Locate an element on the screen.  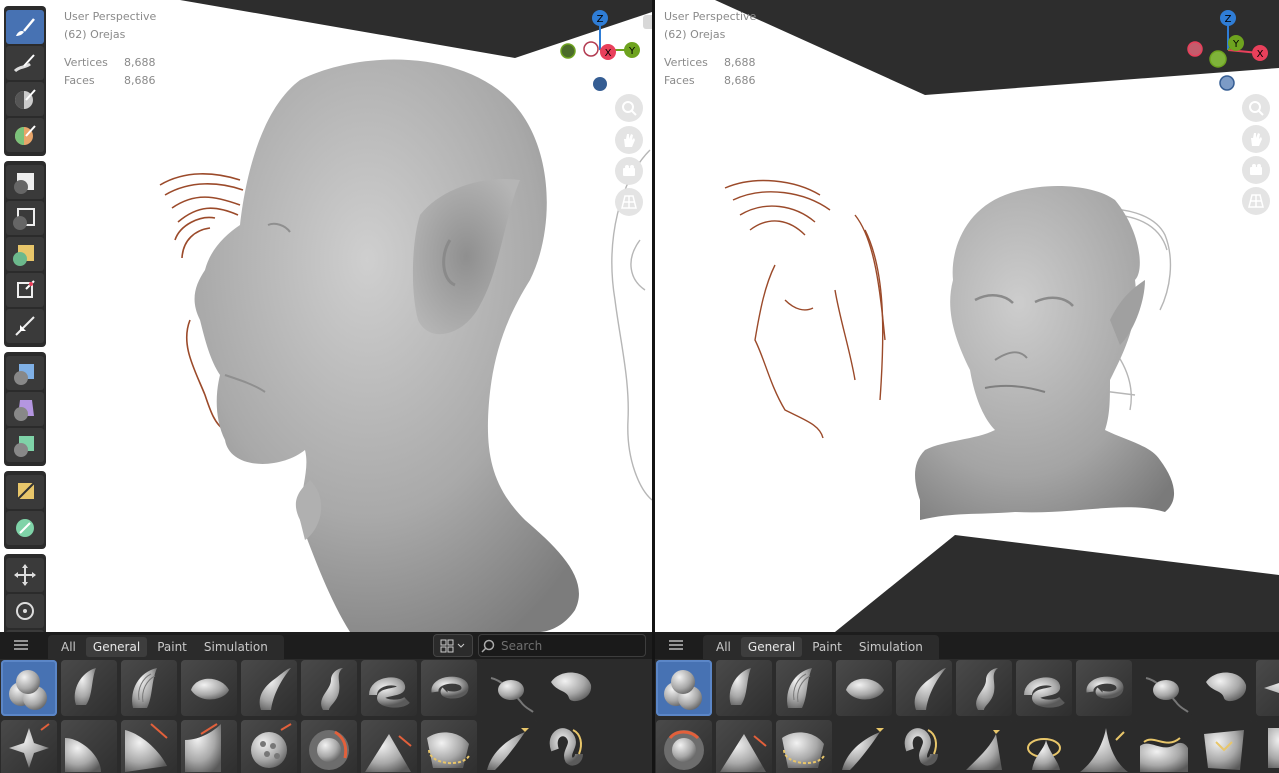
navigation-gizmo-left: Z X Y is located at coordinates (600, 52).